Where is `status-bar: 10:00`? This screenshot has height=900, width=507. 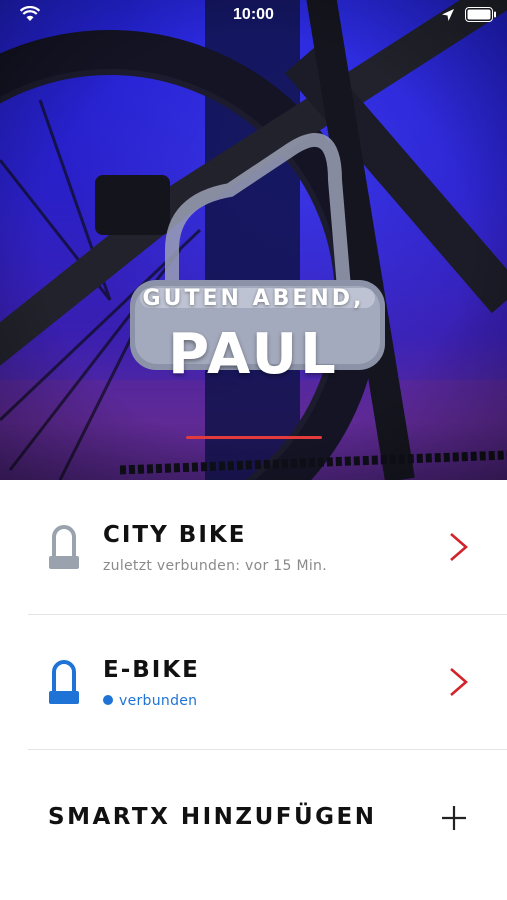
status-bar: 10:00 is located at coordinates (253, 15).